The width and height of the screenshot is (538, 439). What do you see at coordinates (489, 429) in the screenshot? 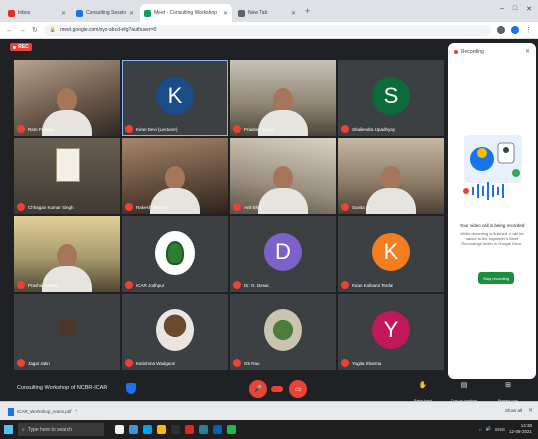
I see `volume-icon: 🔊` at bounding box center [489, 429].